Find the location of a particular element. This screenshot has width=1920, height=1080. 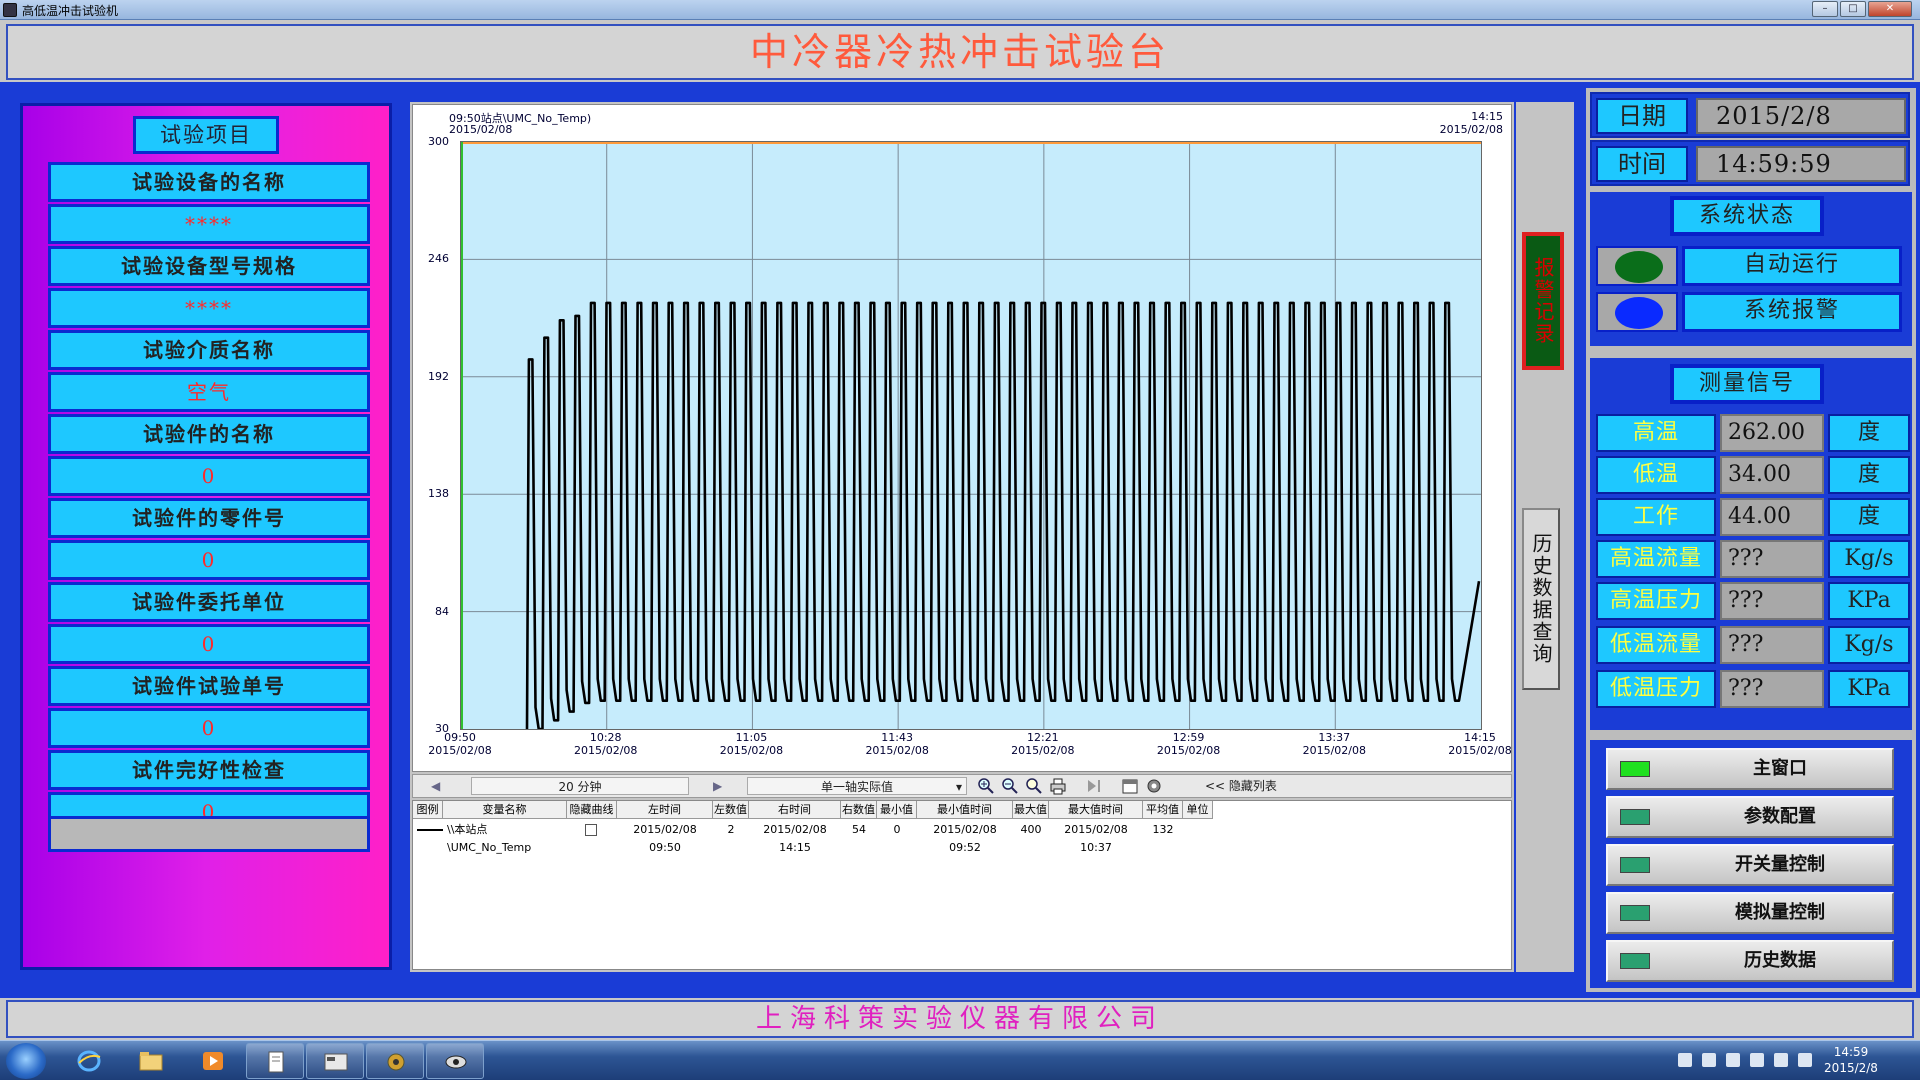

alarm-record-button: 报警记录 is located at coordinates (1543, 301).